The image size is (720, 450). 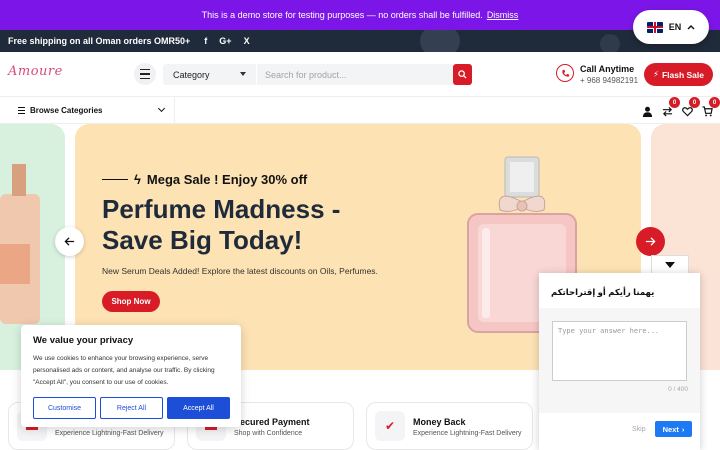 I want to click on feature-title: Secured Payment, so click(x=272, y=422).